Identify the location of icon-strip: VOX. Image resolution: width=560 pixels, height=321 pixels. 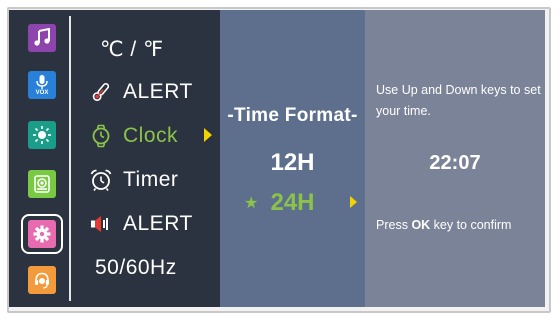
(42, 158).